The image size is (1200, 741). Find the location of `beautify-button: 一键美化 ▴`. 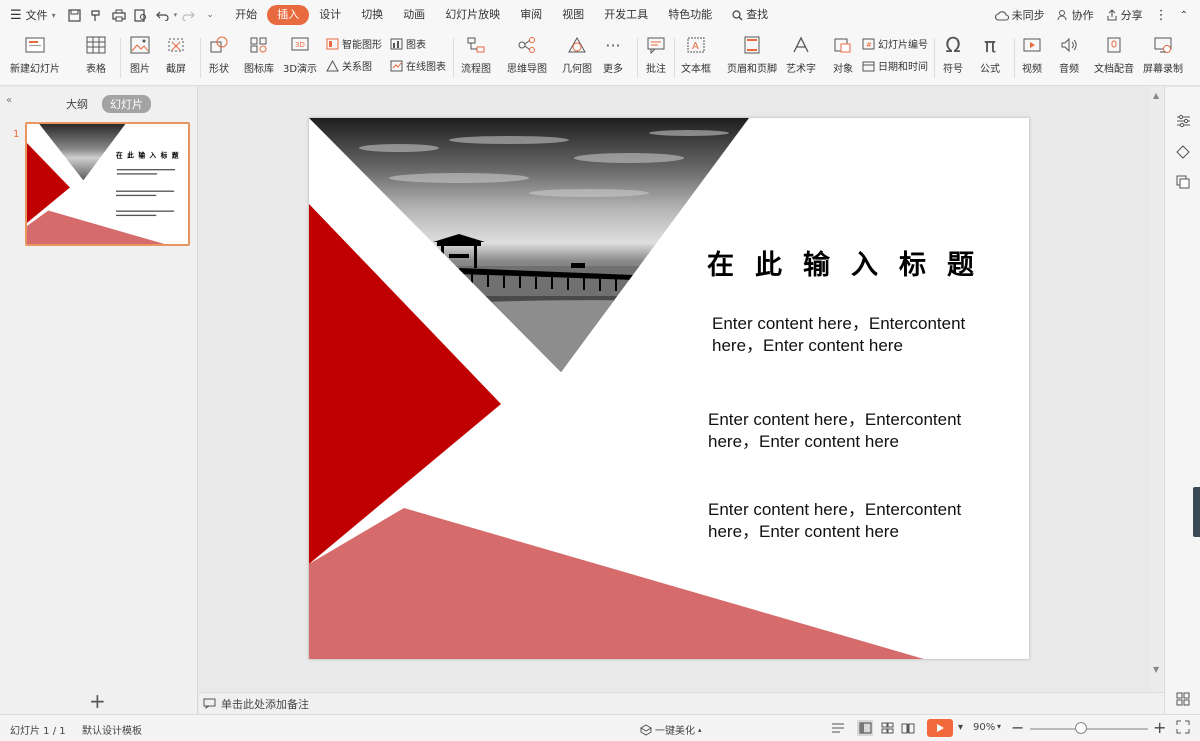

beautify-button: 一键美化 ▴ is located at coordinates (671, 729).